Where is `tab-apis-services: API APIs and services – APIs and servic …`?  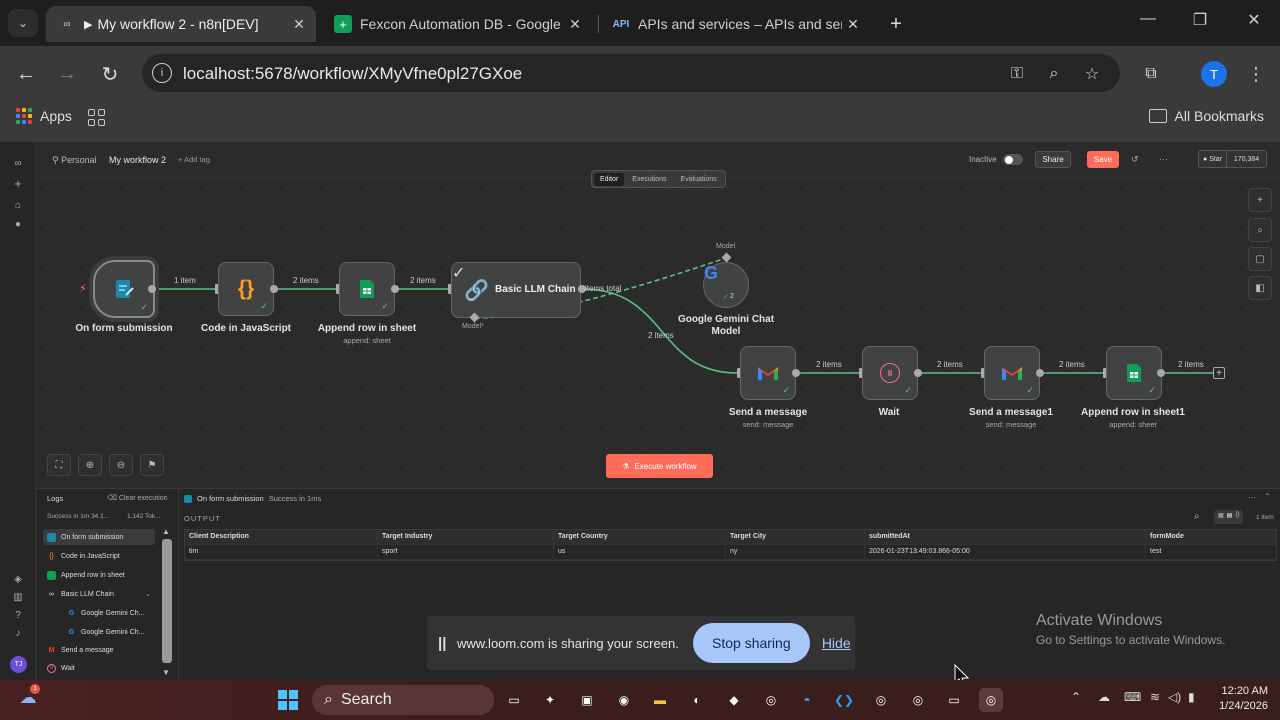 tab-apis-services: API APIs and services – APIs and servic … is located at coordinates (735, 24).